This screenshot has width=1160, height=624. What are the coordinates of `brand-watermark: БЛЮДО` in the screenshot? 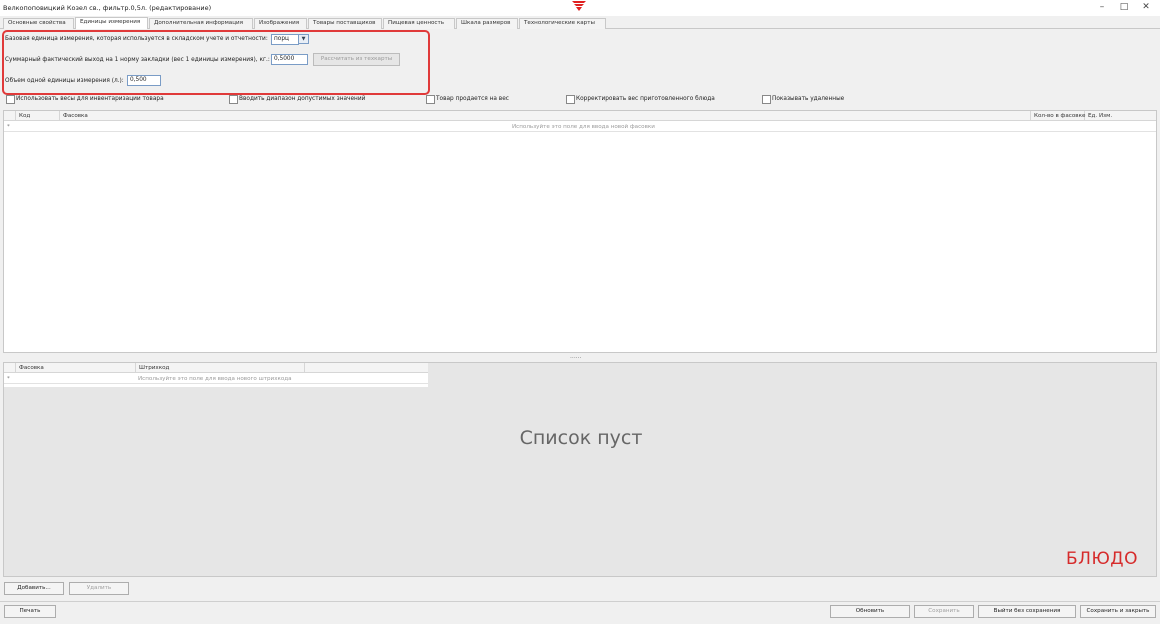 It's located at (1102, 559).